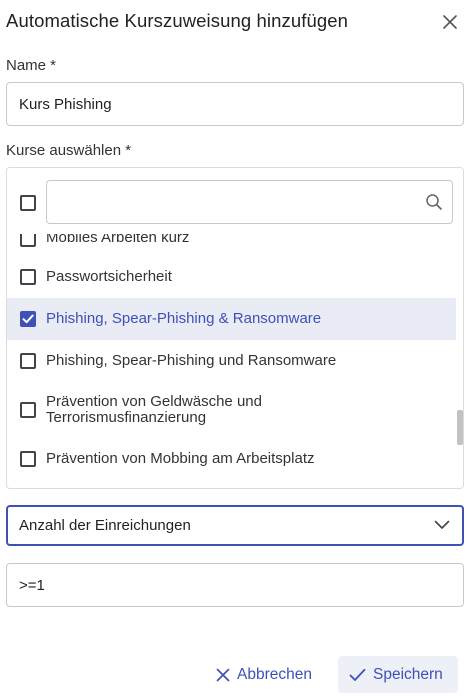 Image resolution: width=469 pixels, height=699 pixels. What do you see at coordinates (28, 203) in the screenshot?
I see `select-all-checkbox` at bounding box center [28, 203].